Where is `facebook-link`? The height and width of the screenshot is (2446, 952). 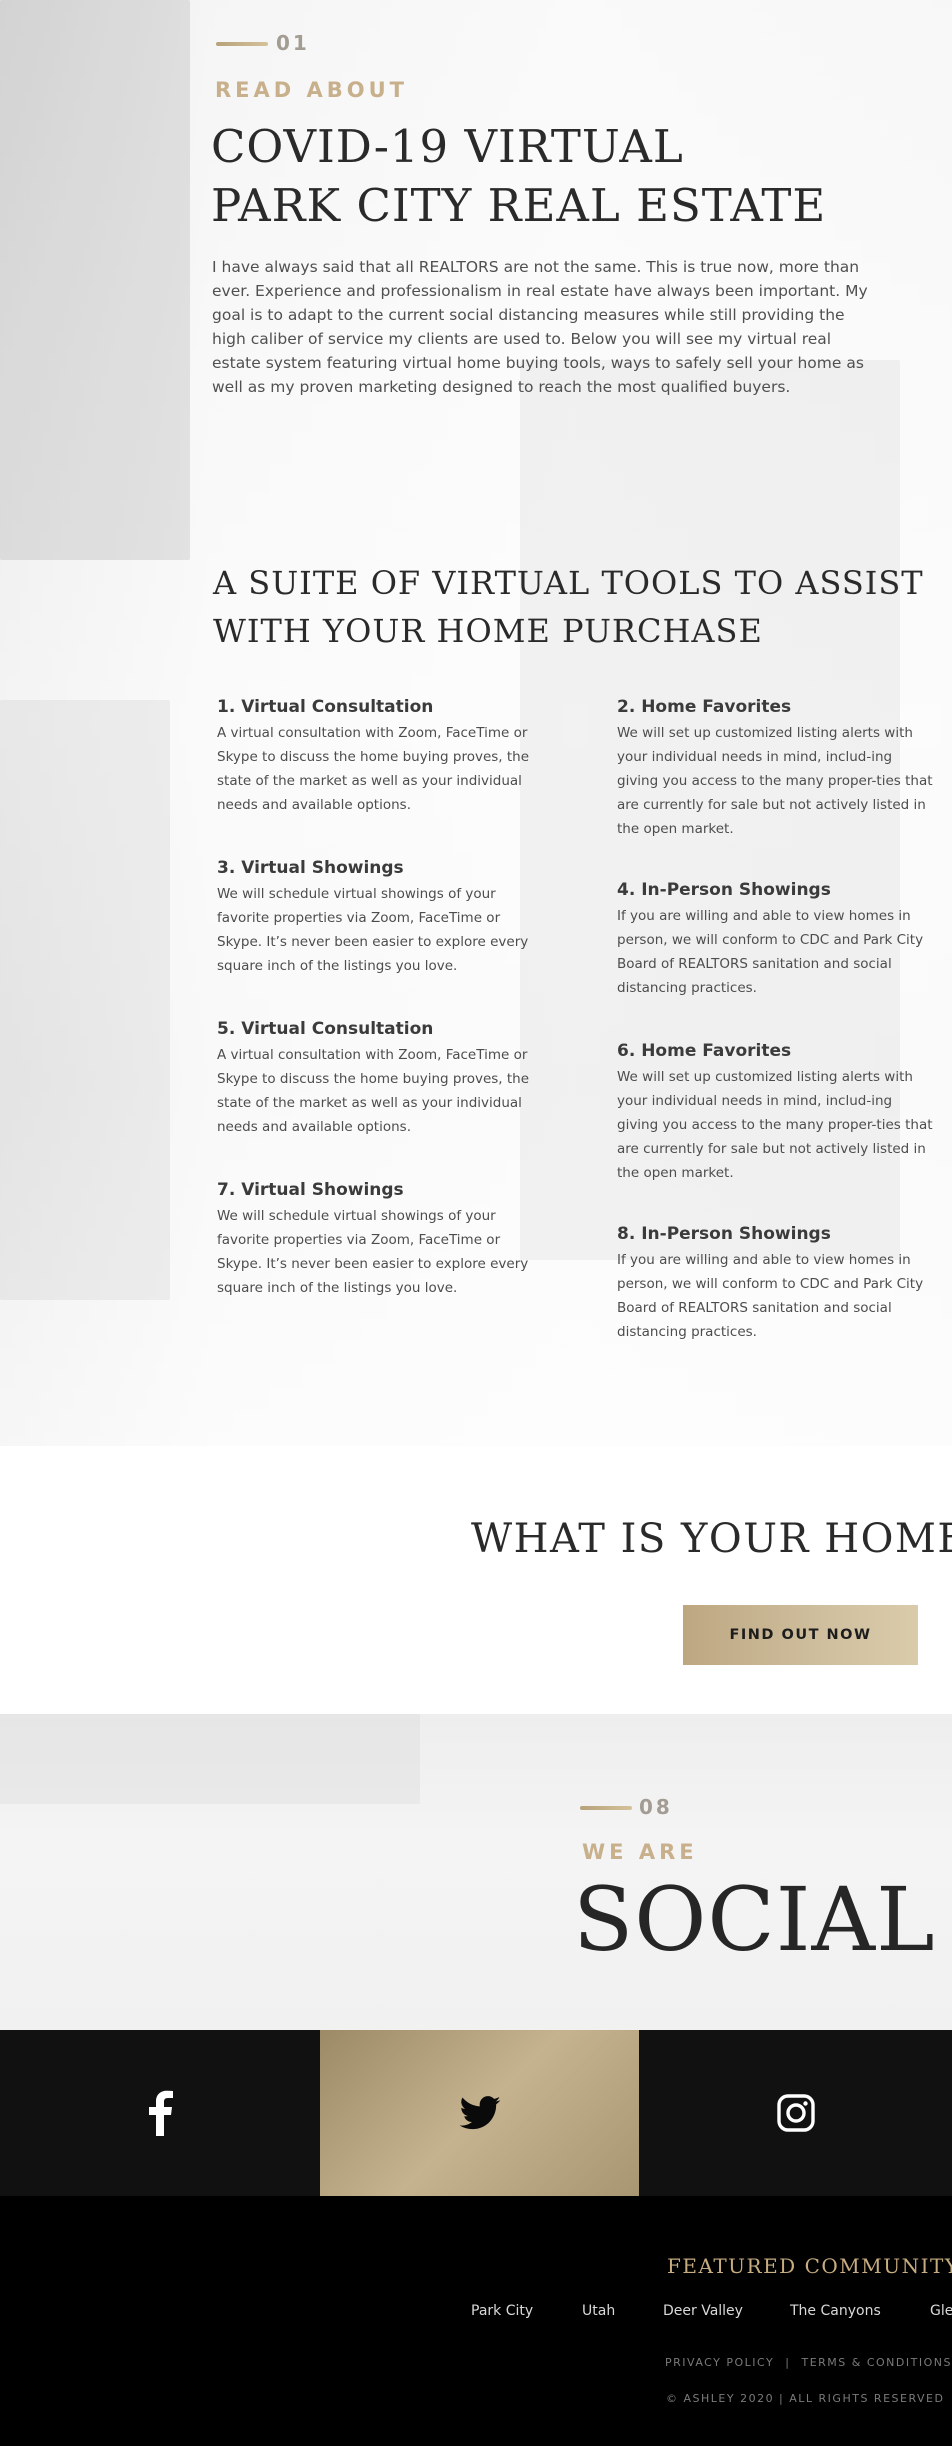
facebook-link is located at coordinates (160, 2113).